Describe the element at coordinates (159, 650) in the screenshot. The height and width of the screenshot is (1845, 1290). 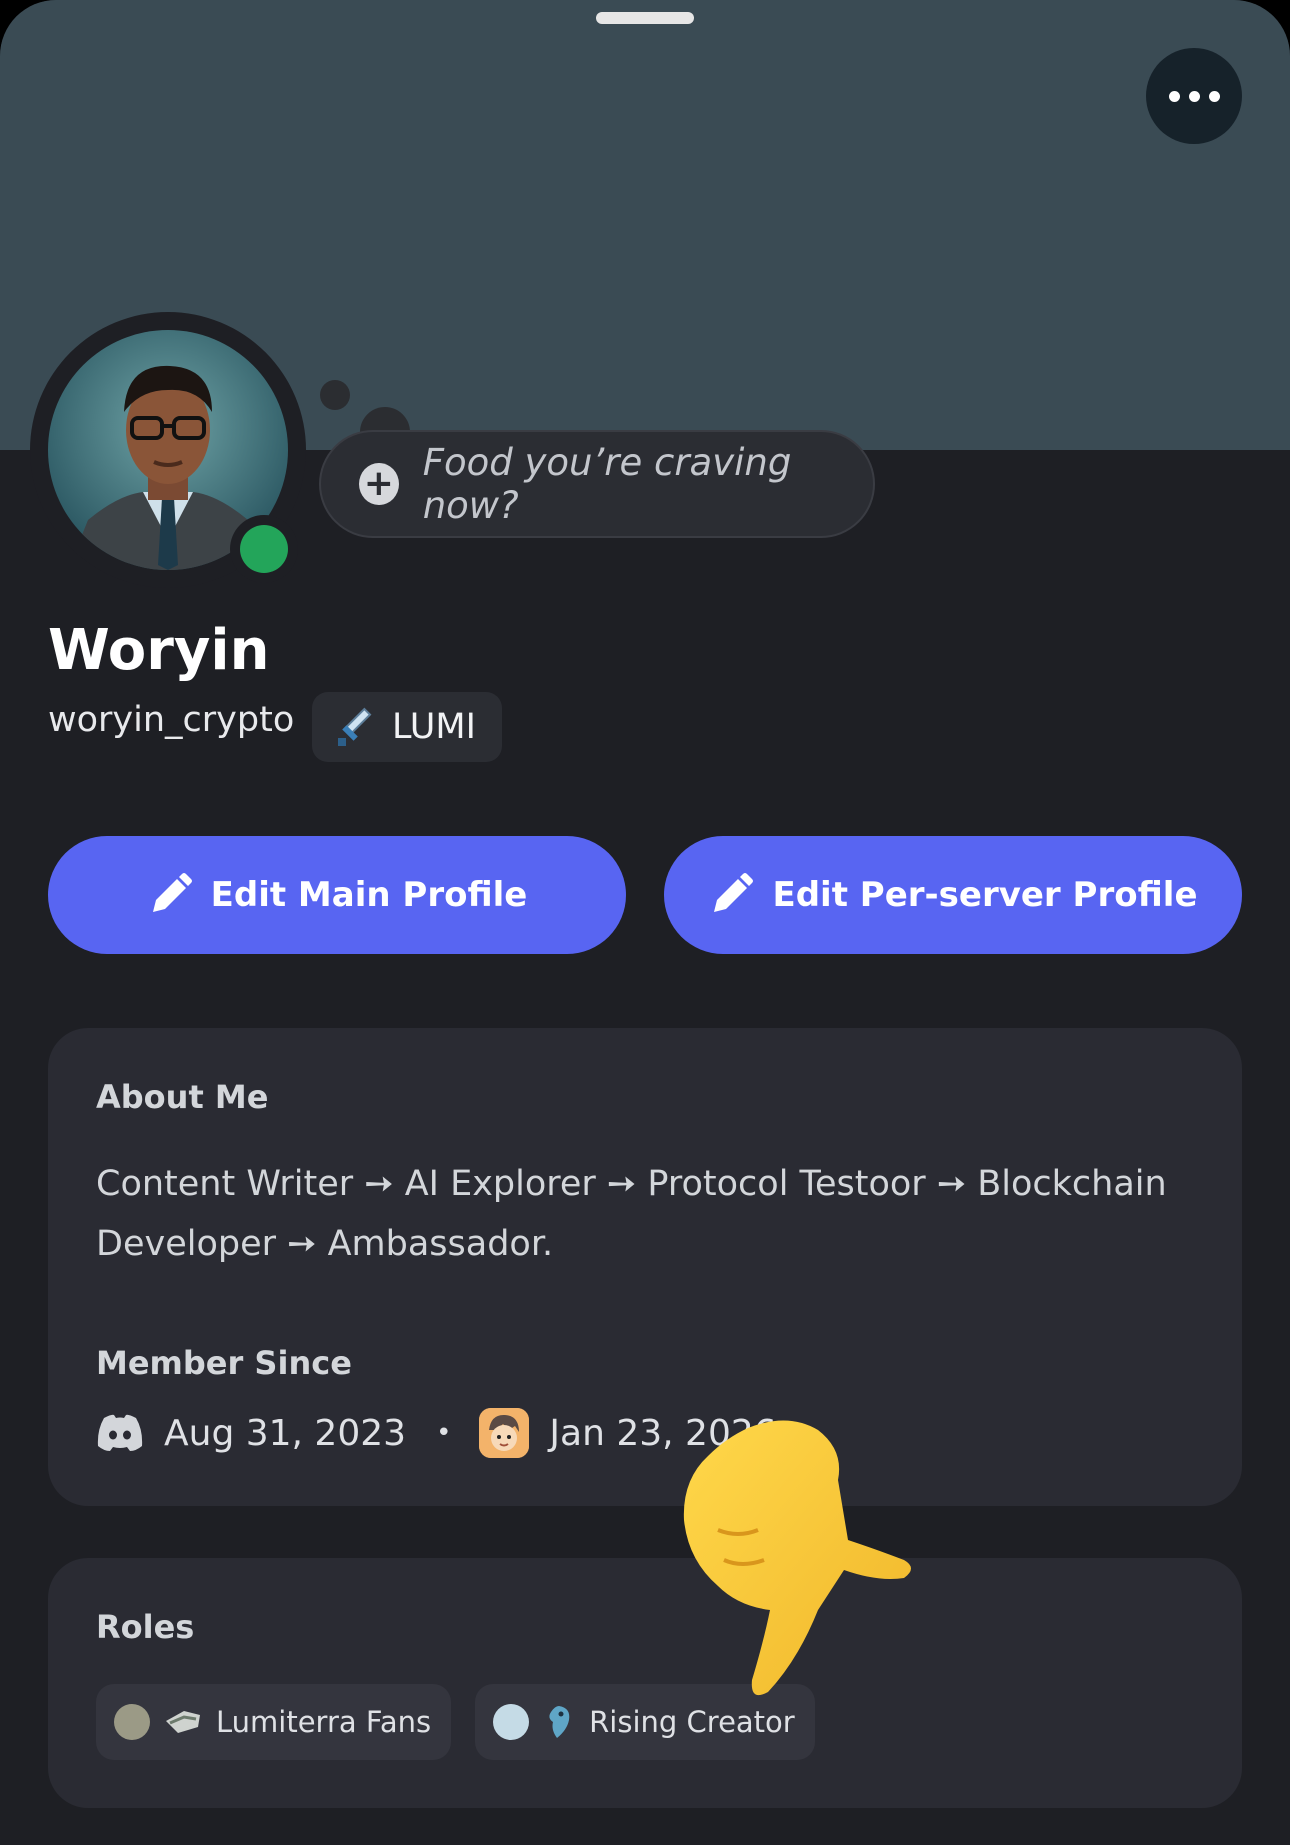
I see `display-name: Woryin` at that location.